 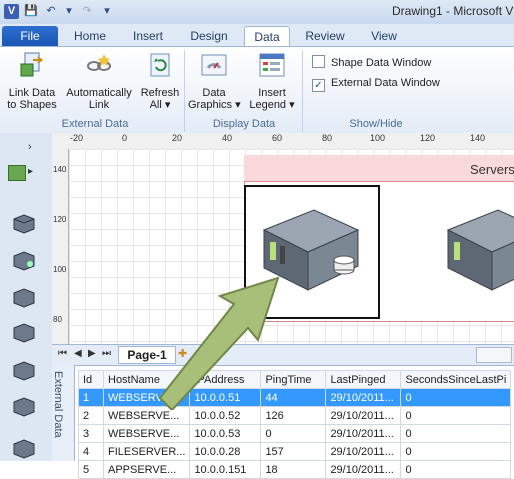 I want to click on tab-review: Review, so click(x=325, y=36).